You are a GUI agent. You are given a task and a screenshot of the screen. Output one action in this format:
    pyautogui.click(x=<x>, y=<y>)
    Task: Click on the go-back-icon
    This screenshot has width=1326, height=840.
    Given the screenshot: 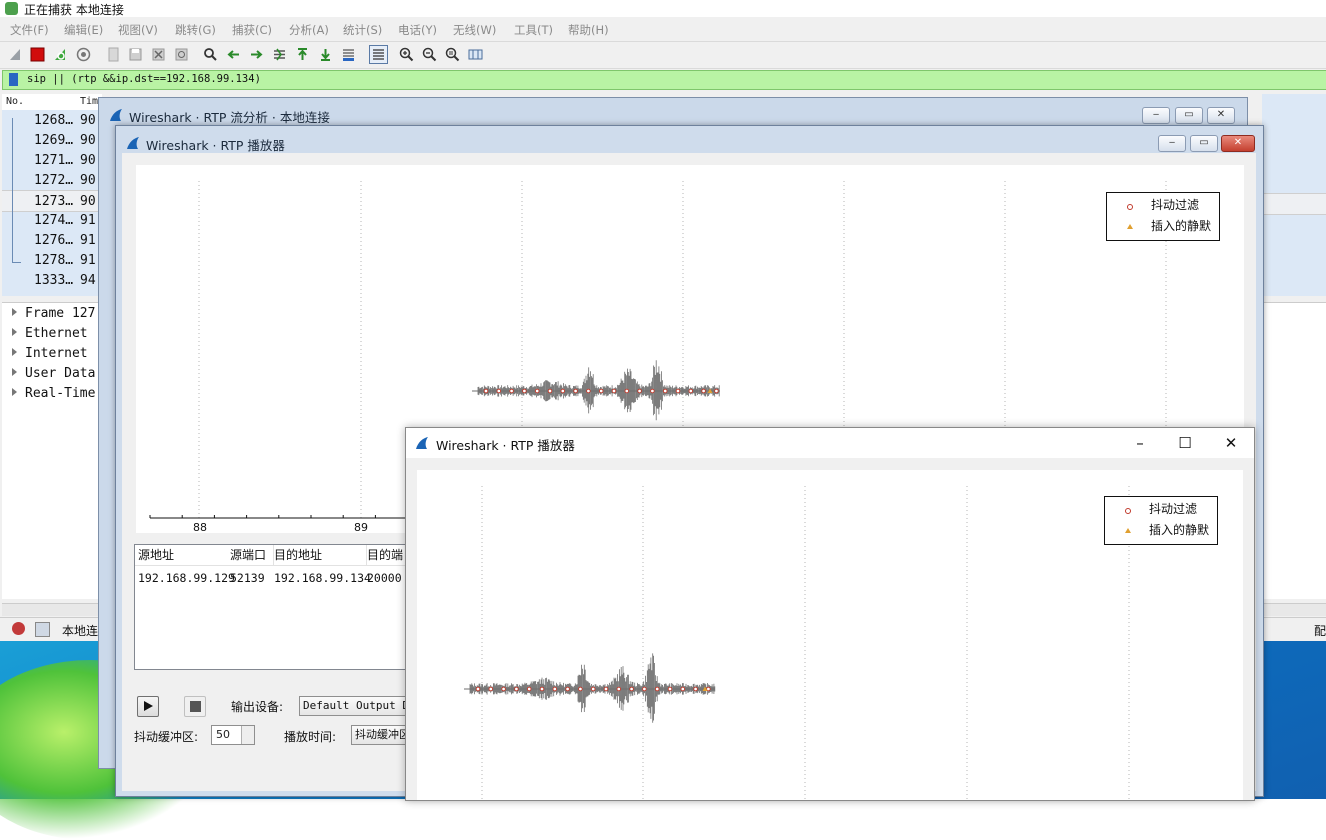 What is the action you would take?
    pyautogui.click(x=233, y=54)
    